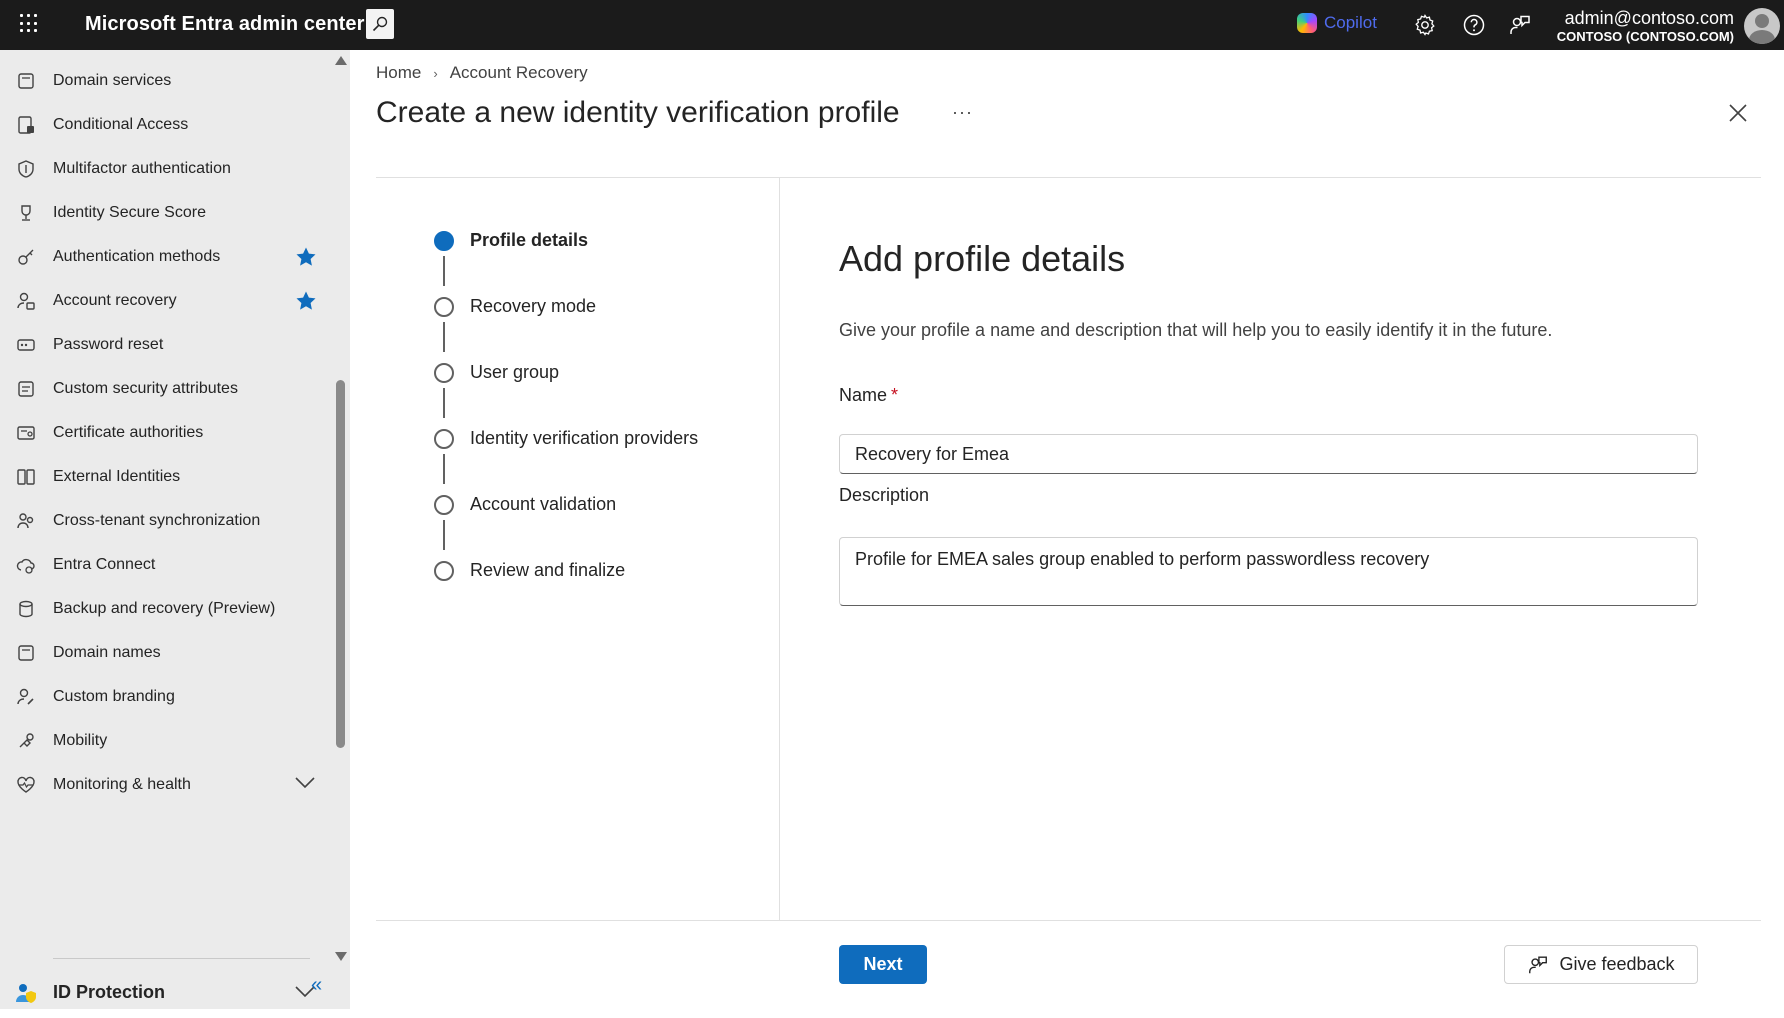 The height and width of the screenshot is (1018, 1784). Describe the element at coordinates (107, 652) in the screenshot. I see `sidebar-item-label: Domain names` at that location.